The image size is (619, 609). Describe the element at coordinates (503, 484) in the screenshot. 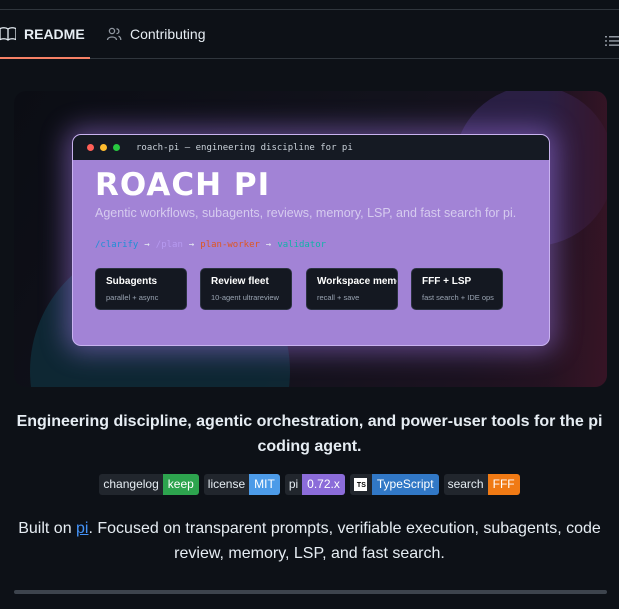

I see `badge-value: FFF` at that location.